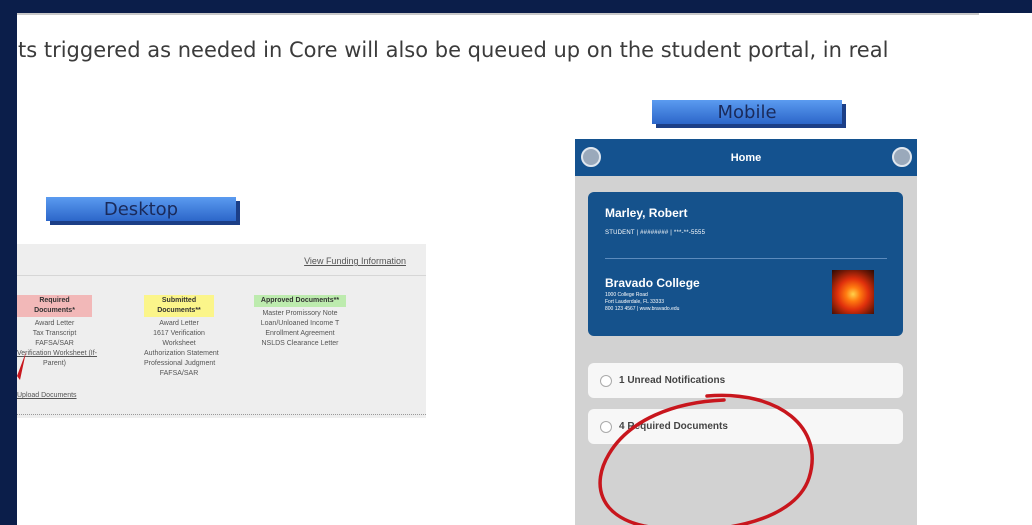 The image size is (1032, 525). What do you see at coordinates (179, 306) in the screenshot?
I see `column-header: Submitted Documents**` at bounding box center [179, 306].